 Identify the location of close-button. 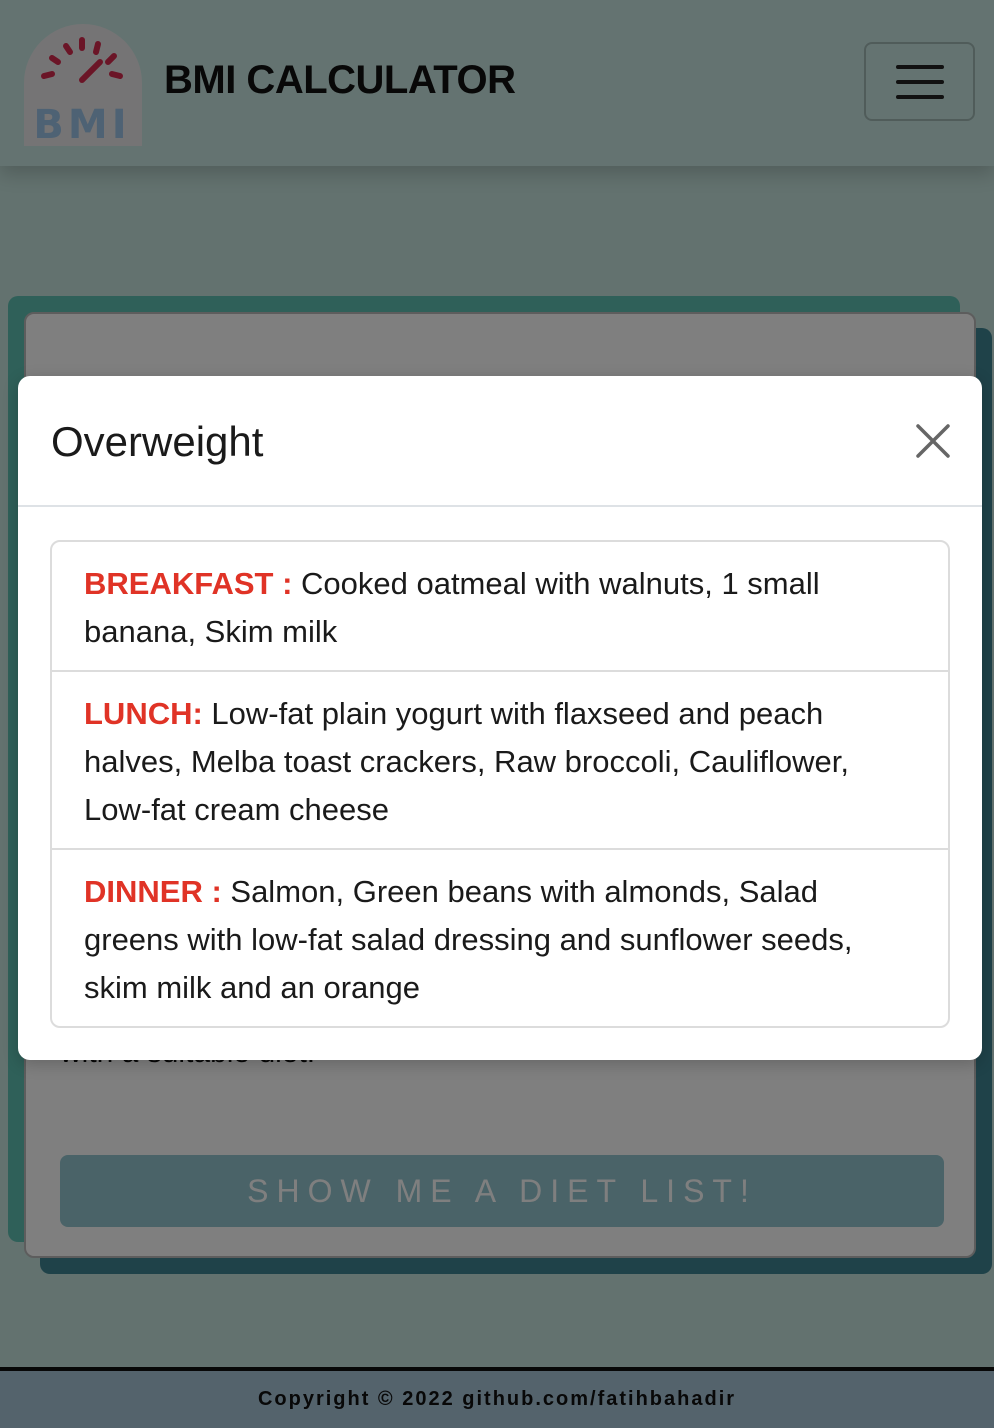
(933, 441).